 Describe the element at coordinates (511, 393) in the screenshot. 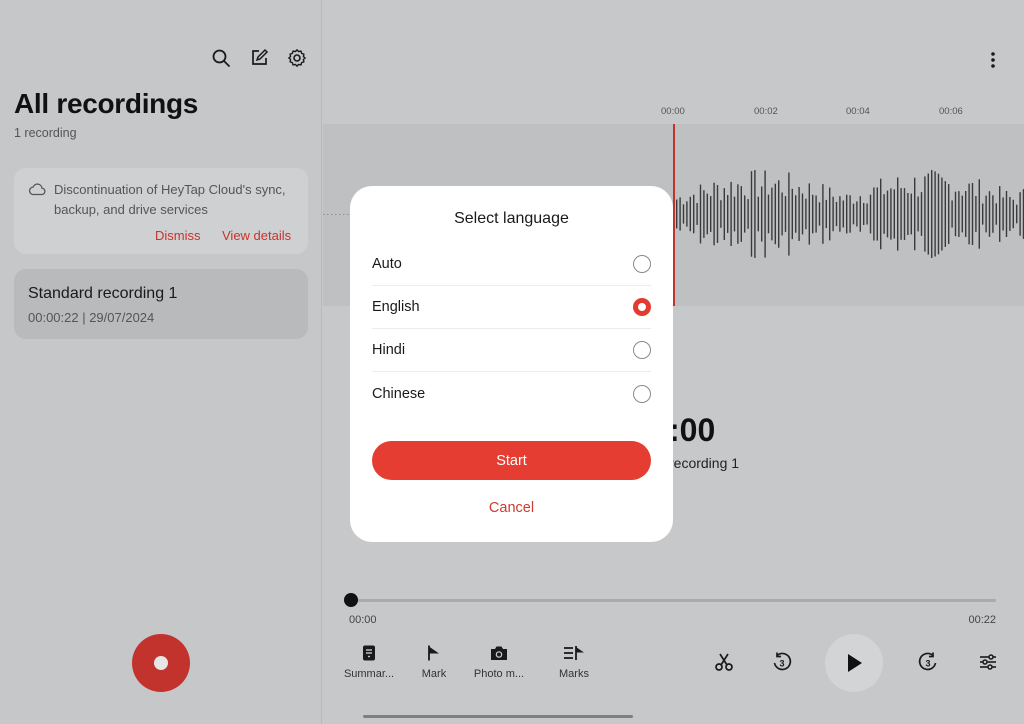

I see `language-option-chinese: Chinese` at that location.